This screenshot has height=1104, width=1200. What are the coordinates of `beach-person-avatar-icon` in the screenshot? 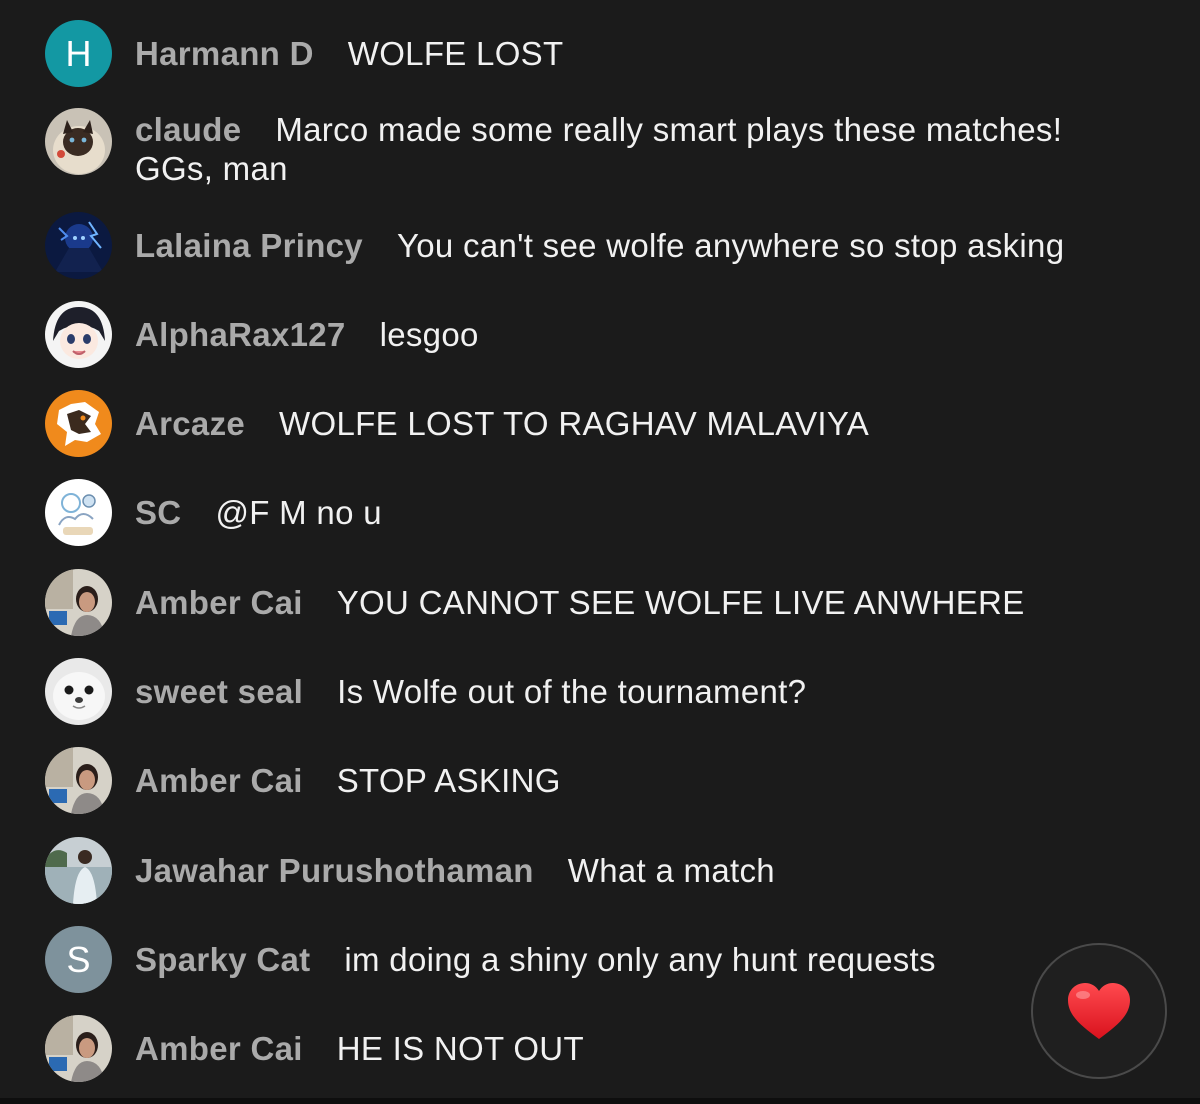 It's located at (78, 870).